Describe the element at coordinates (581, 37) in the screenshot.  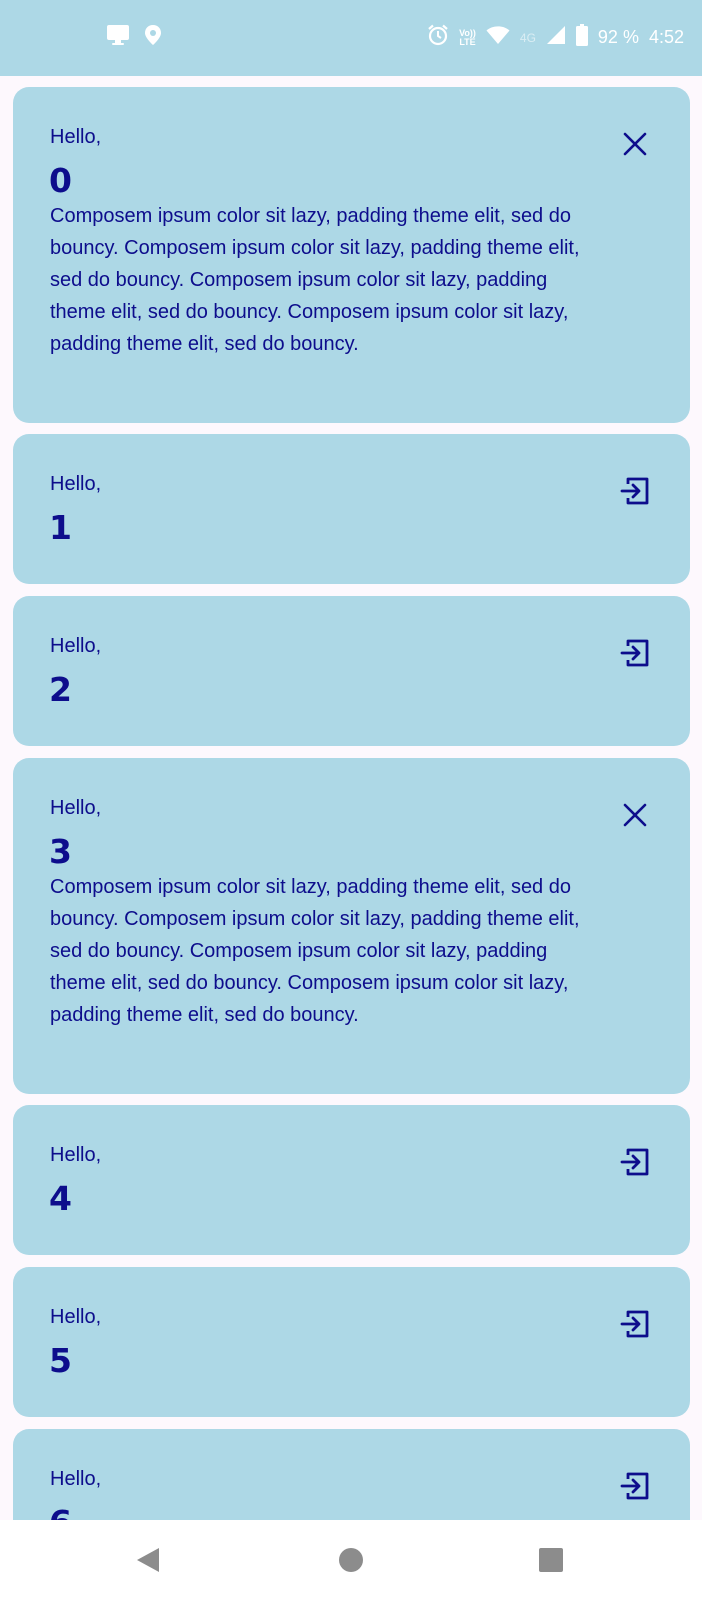
I see `battery-icon` at that location.